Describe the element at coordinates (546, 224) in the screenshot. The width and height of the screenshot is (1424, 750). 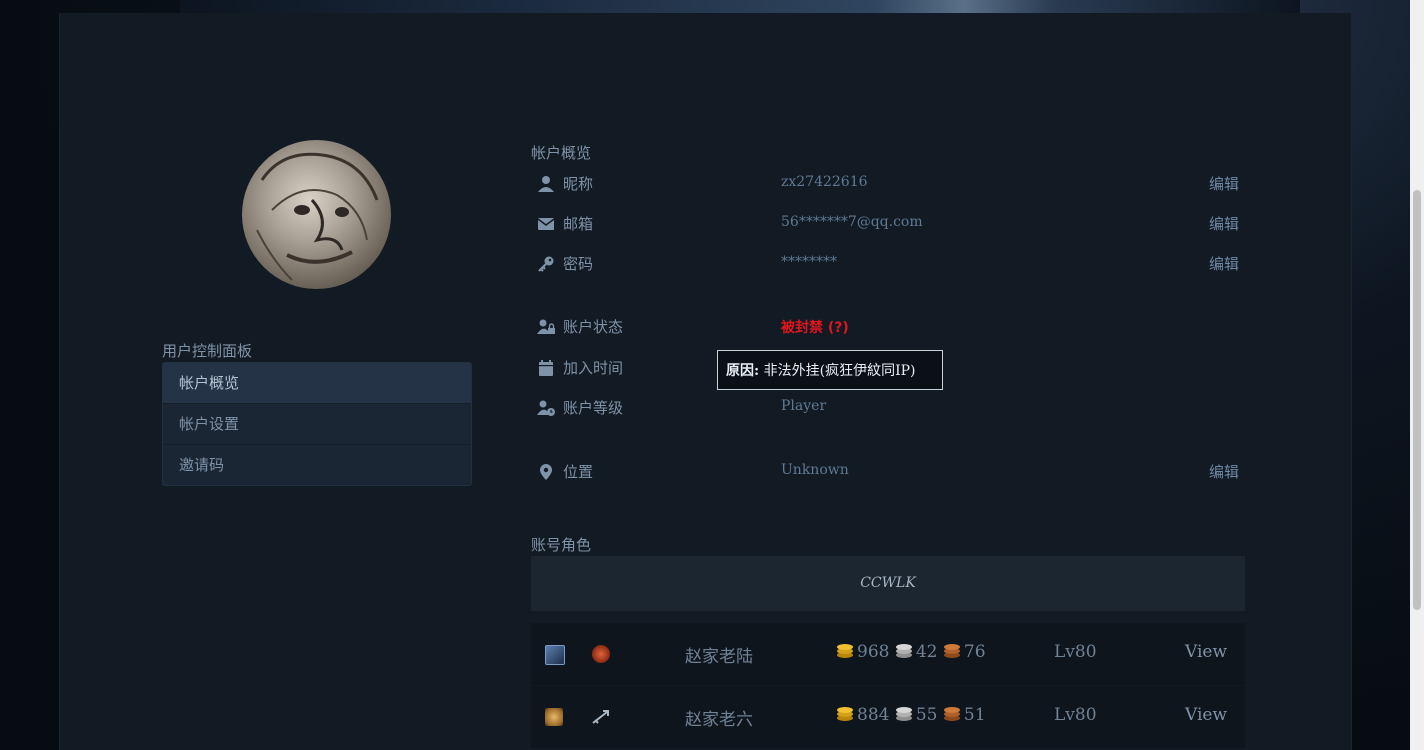
I see `envelope-icon` at that location.